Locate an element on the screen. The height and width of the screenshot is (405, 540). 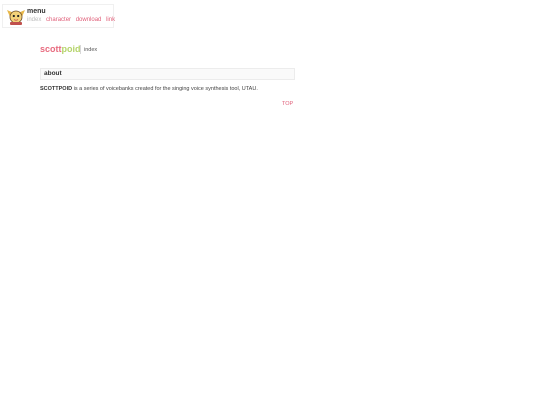
back-to-top-link: TOP is located at coordinates (287, 104).